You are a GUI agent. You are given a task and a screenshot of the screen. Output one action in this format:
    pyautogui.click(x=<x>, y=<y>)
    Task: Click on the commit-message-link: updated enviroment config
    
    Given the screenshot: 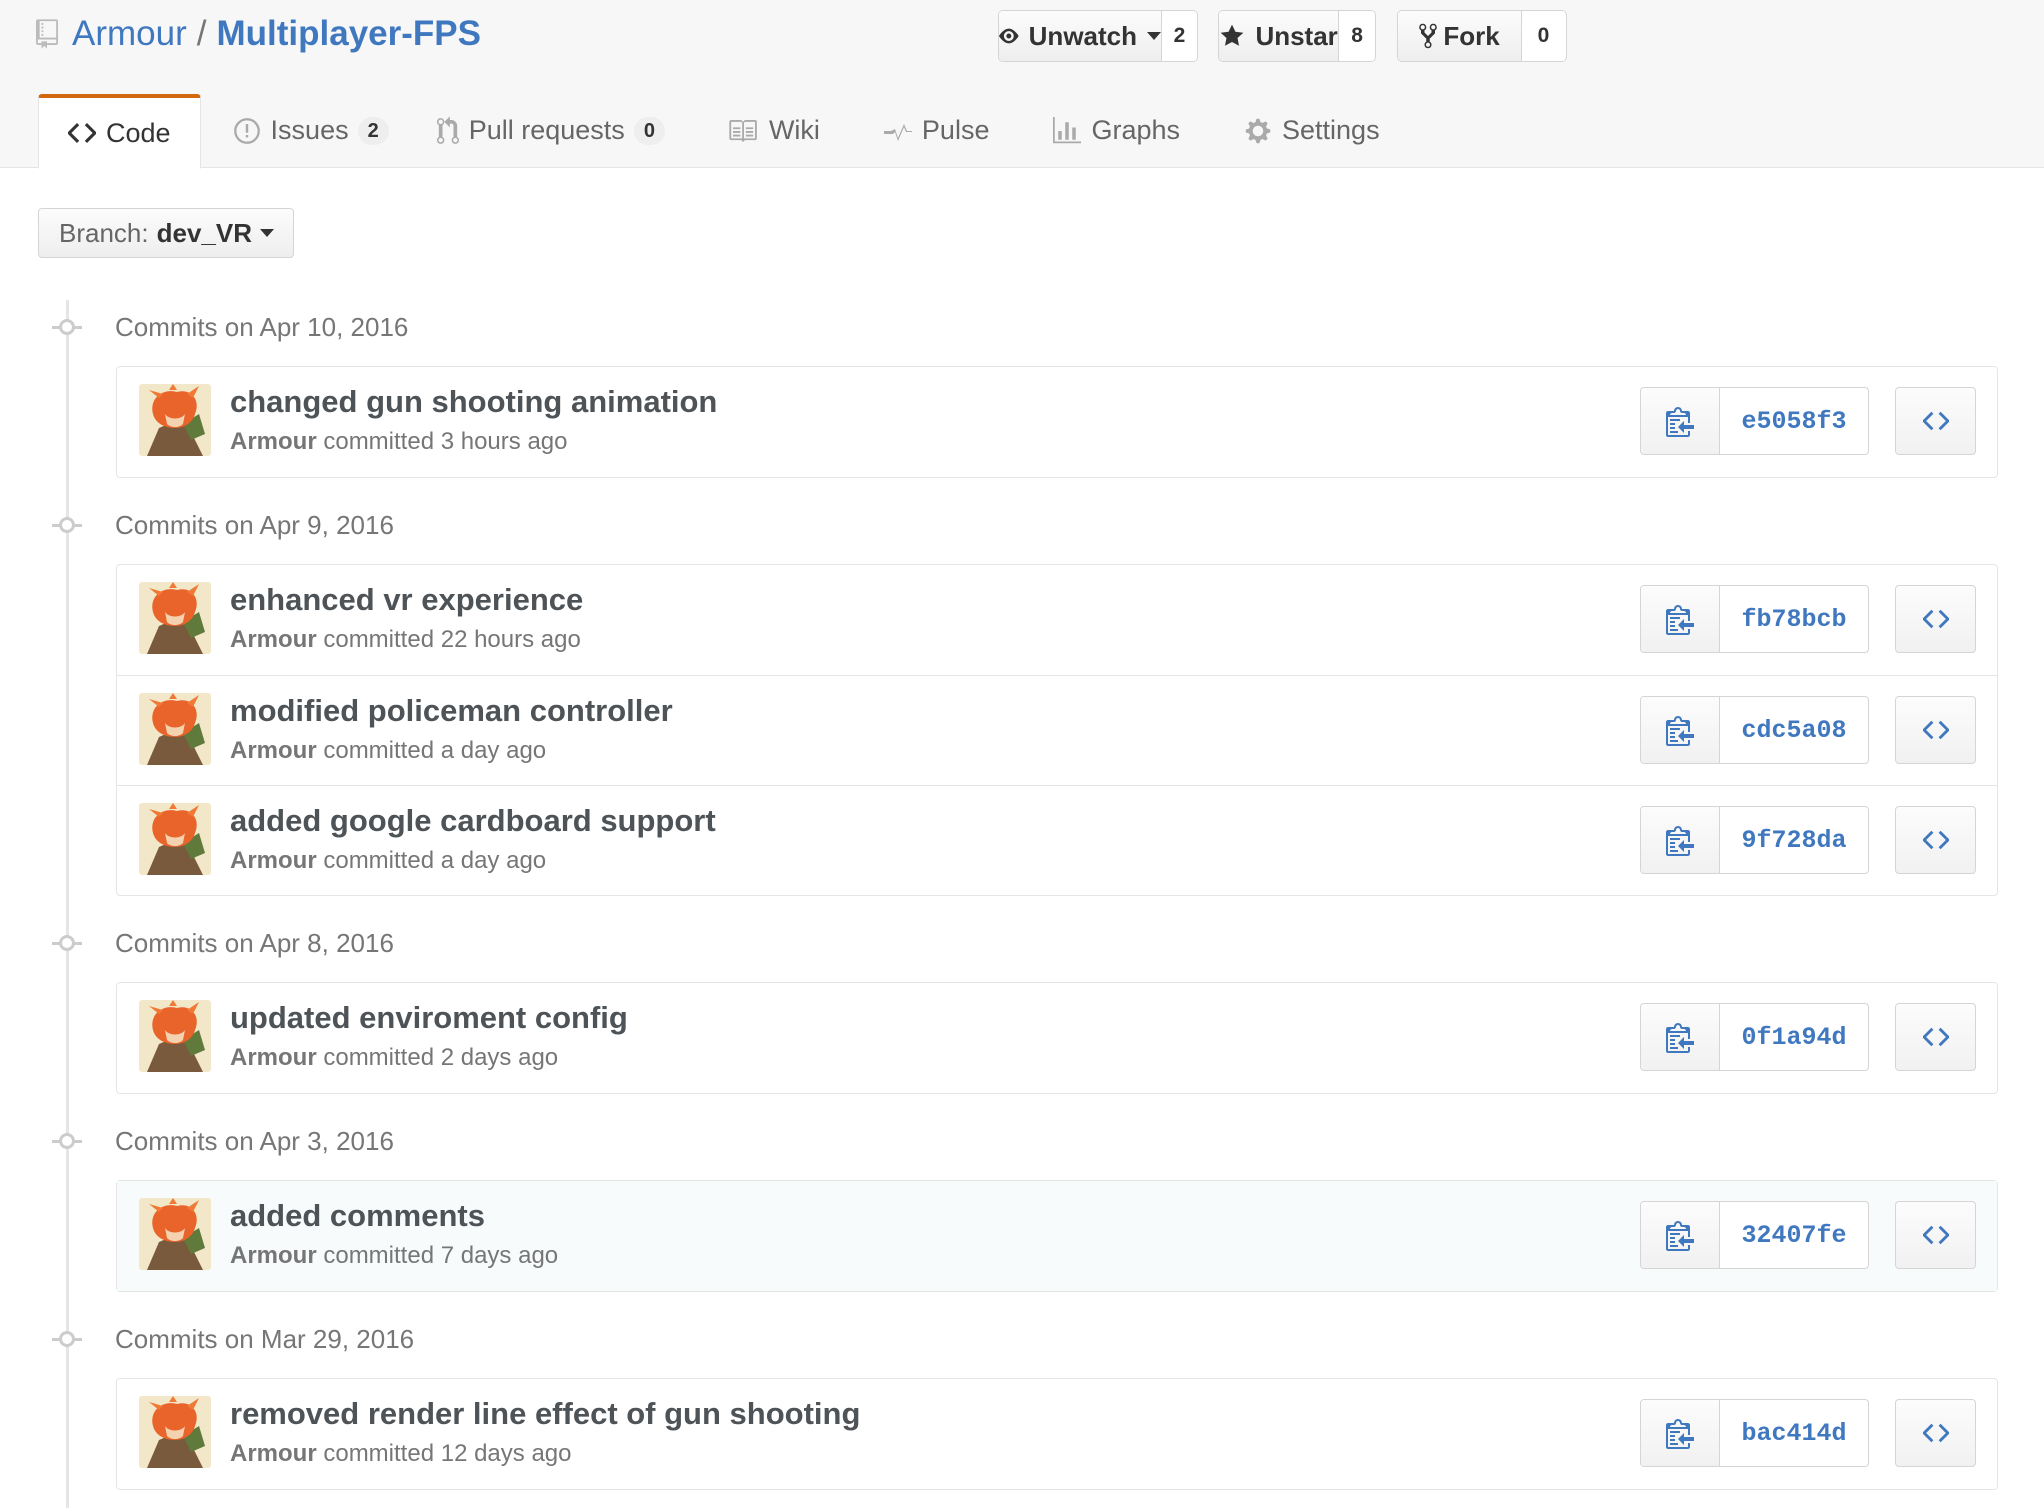 What is the action you would take?
    pyautogui.click(x=429, y=1018)
    